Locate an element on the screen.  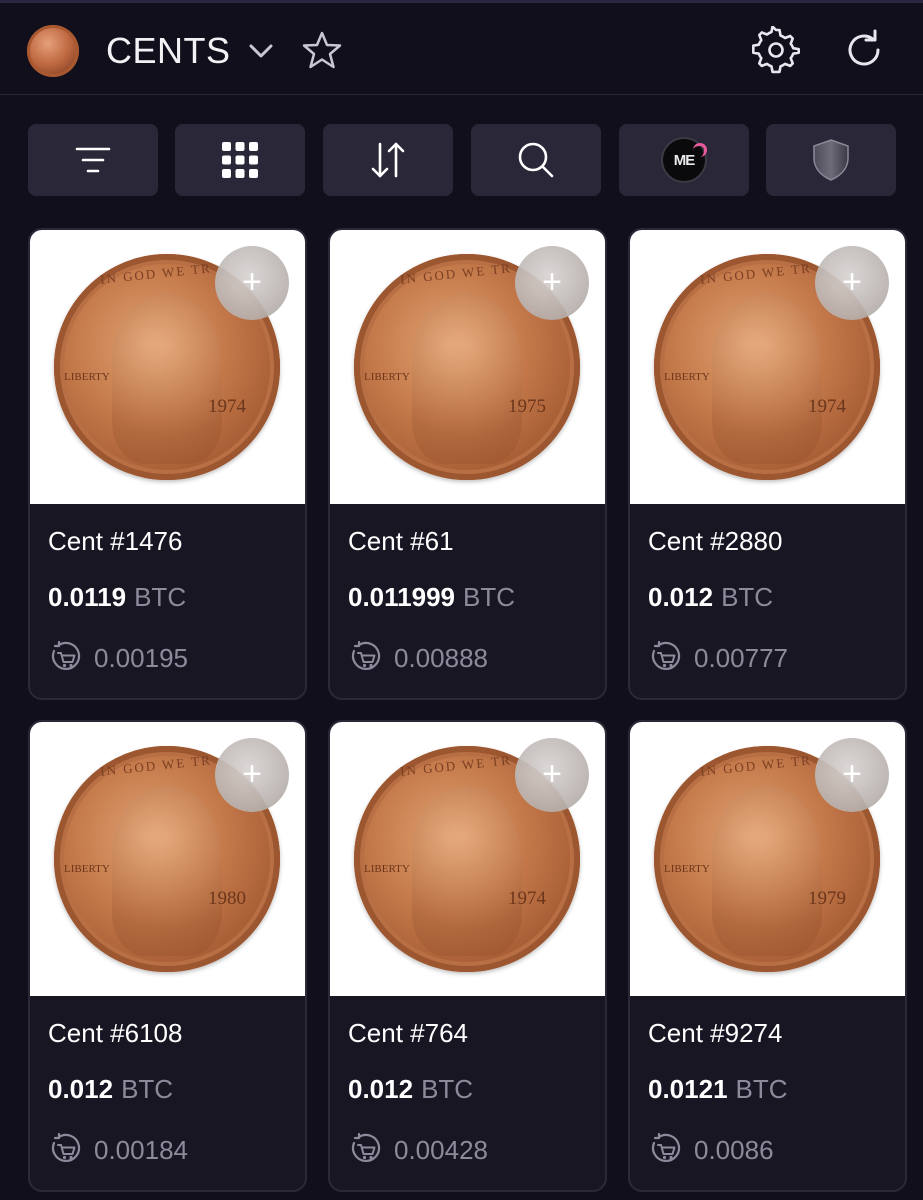
last-sale-value: 0.00888 is located at coordinates (441, 657).